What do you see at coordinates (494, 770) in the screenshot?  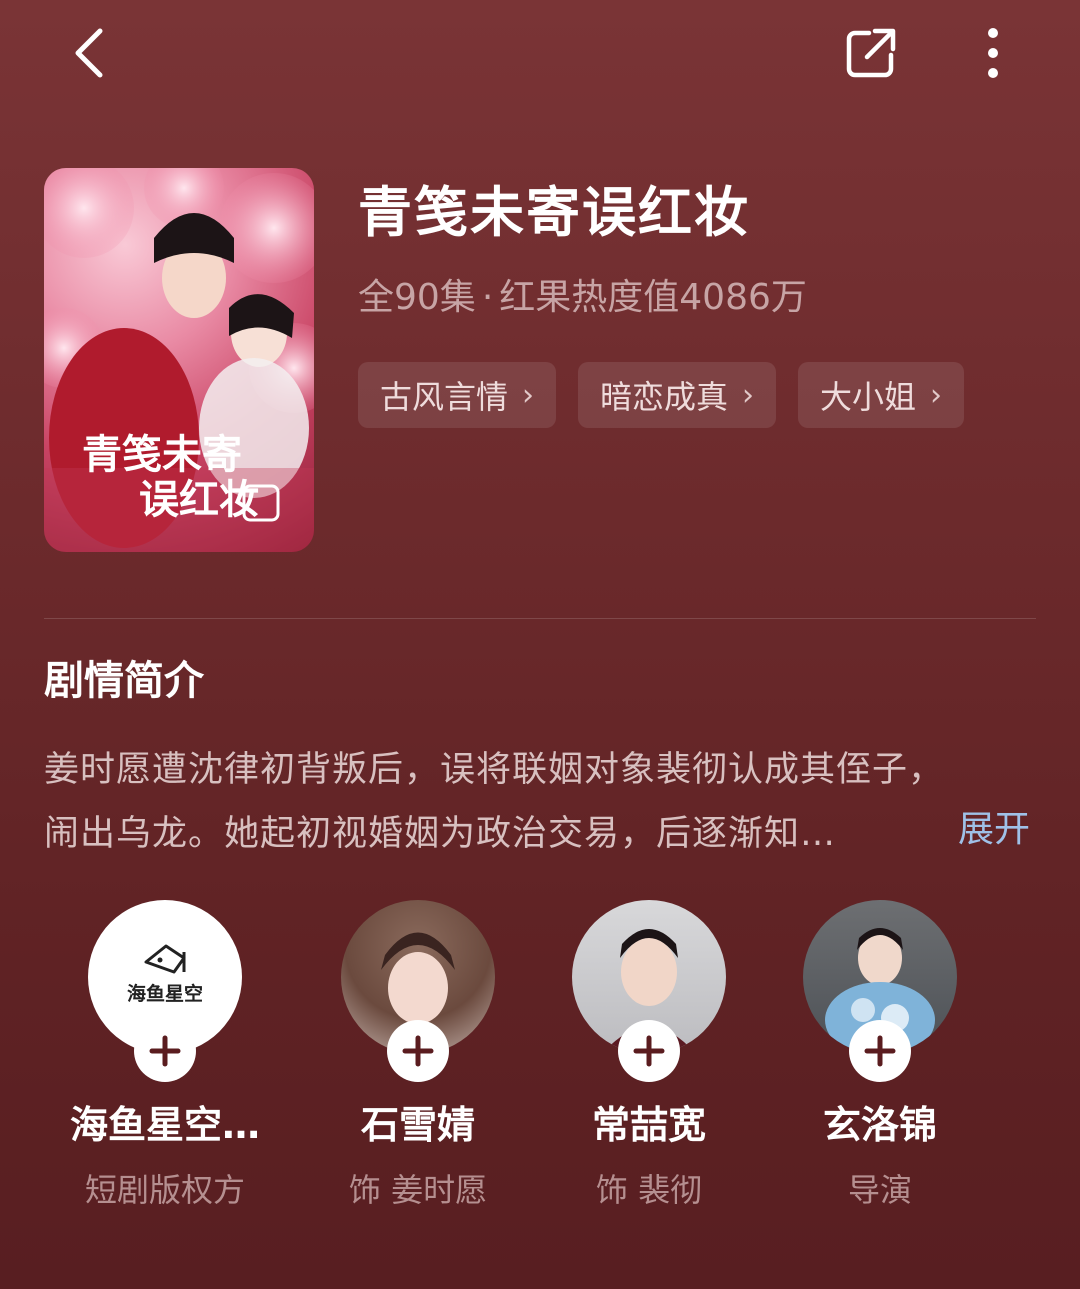 I see `synopsis-line-1: 姜时愿遭沈律初背叛后，误将联姻对象裴彻认成其侄子，` at bounding box center [494, 770].